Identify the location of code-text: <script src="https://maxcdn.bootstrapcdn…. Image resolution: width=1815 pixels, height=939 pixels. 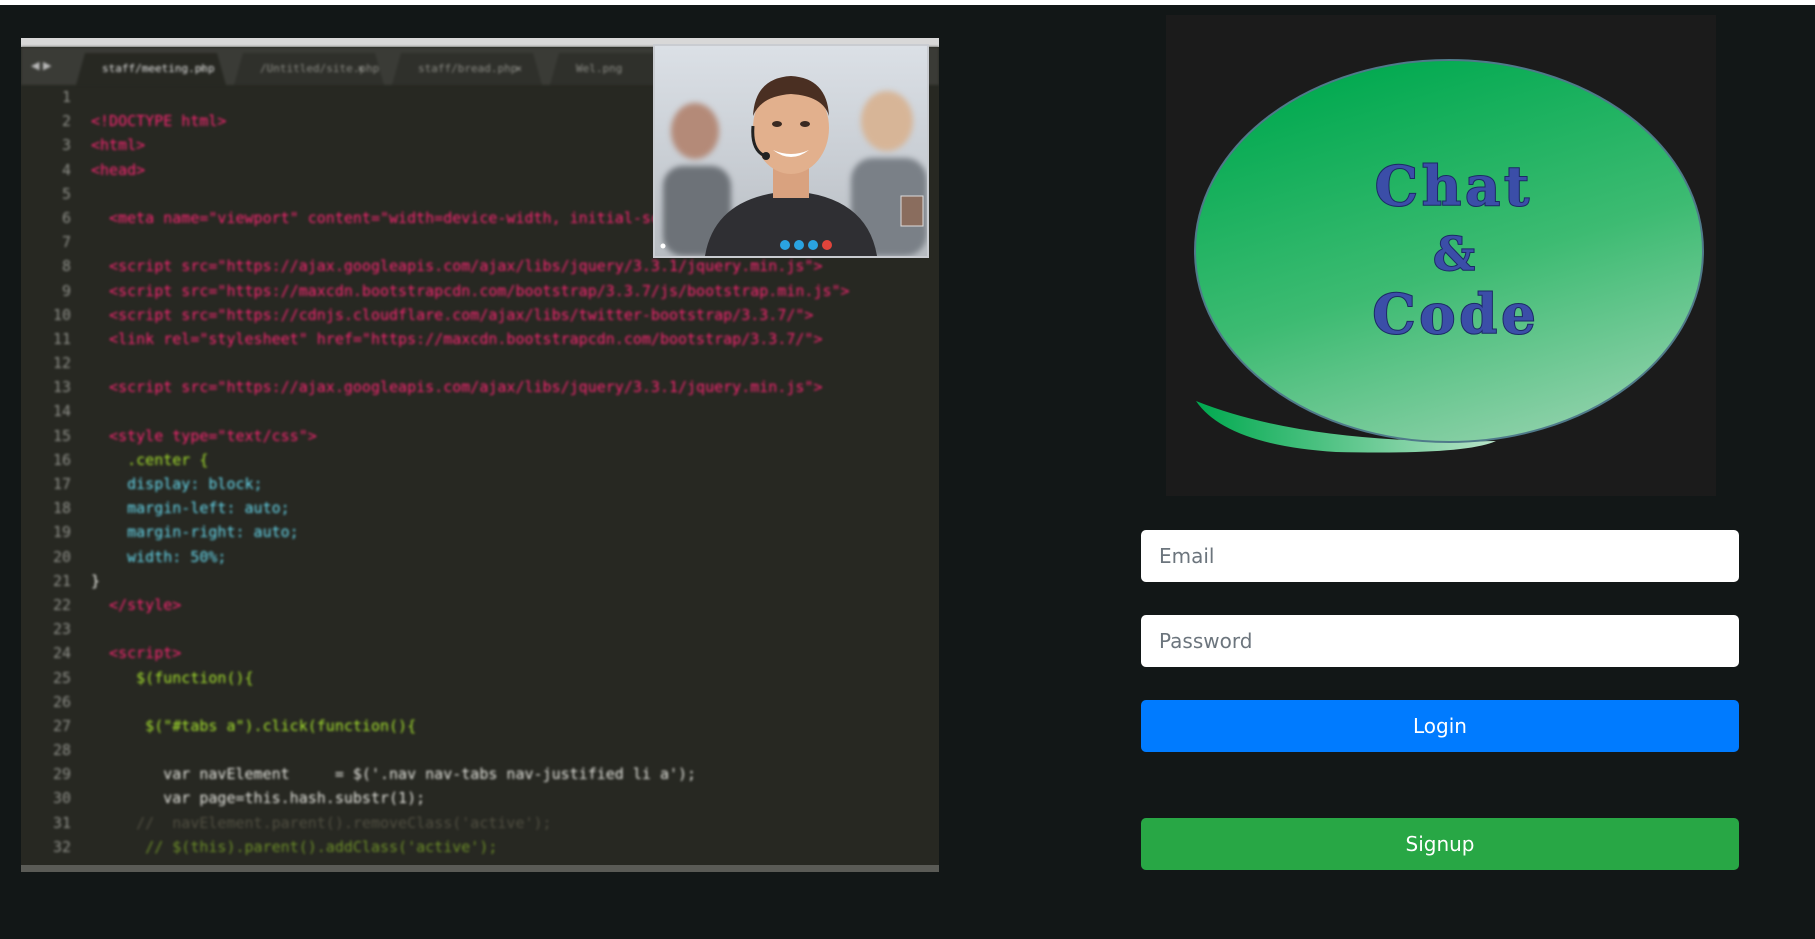
(470, 290).